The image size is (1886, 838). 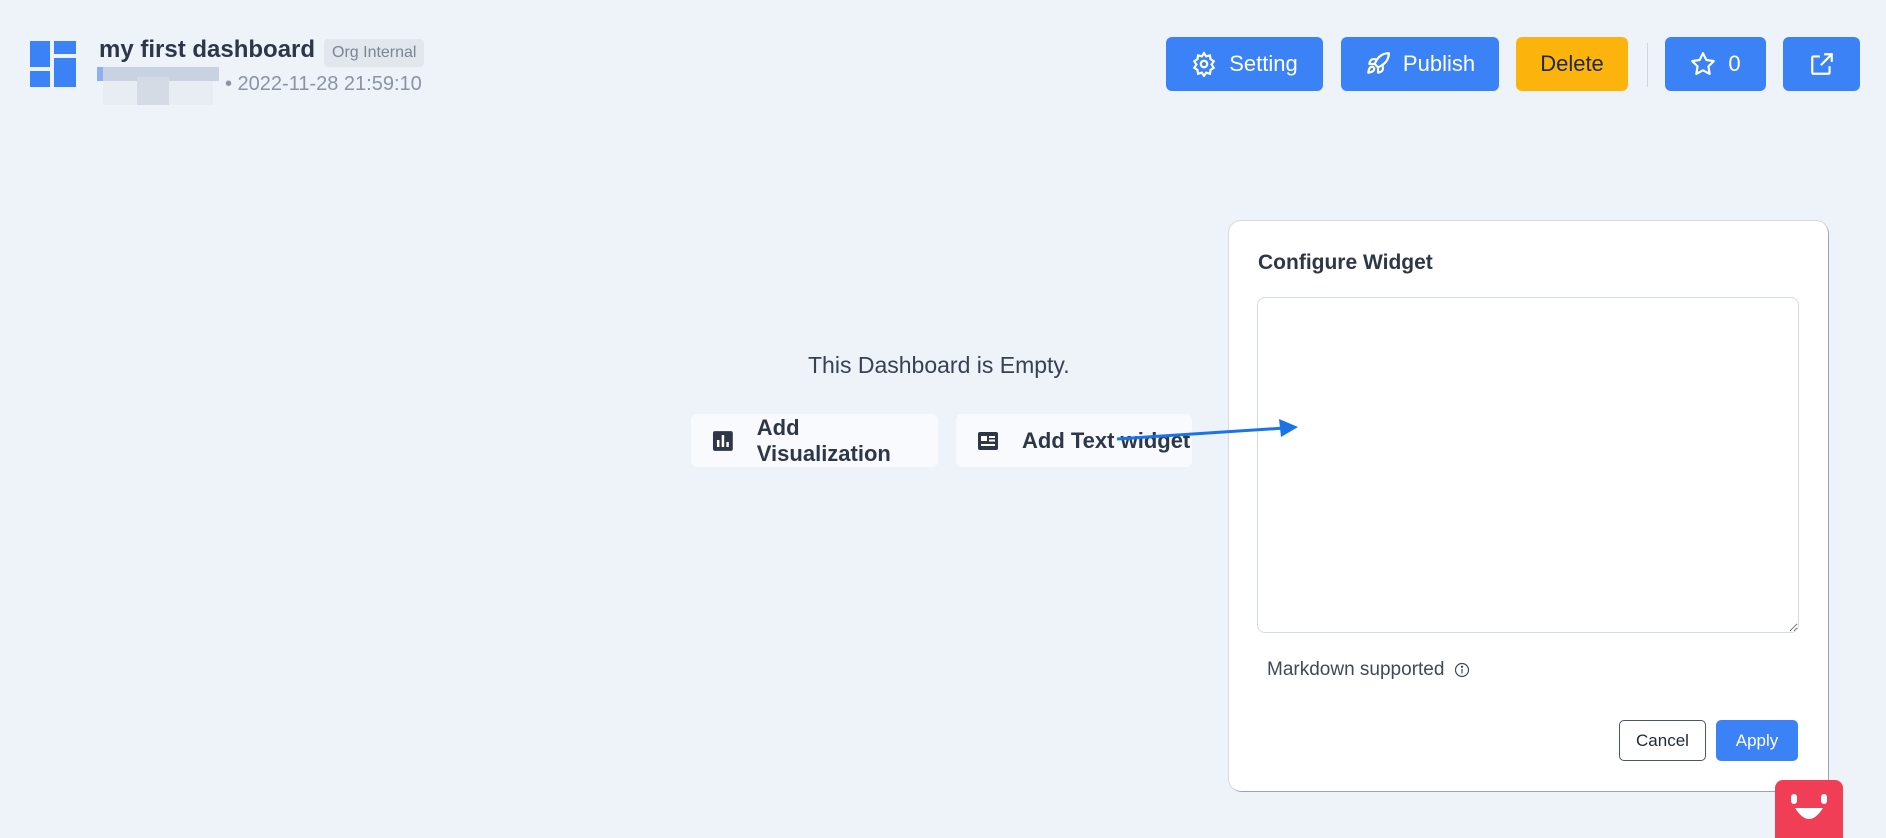 I want to click on page-title: my first dashboard, so click(x=207, y=49).